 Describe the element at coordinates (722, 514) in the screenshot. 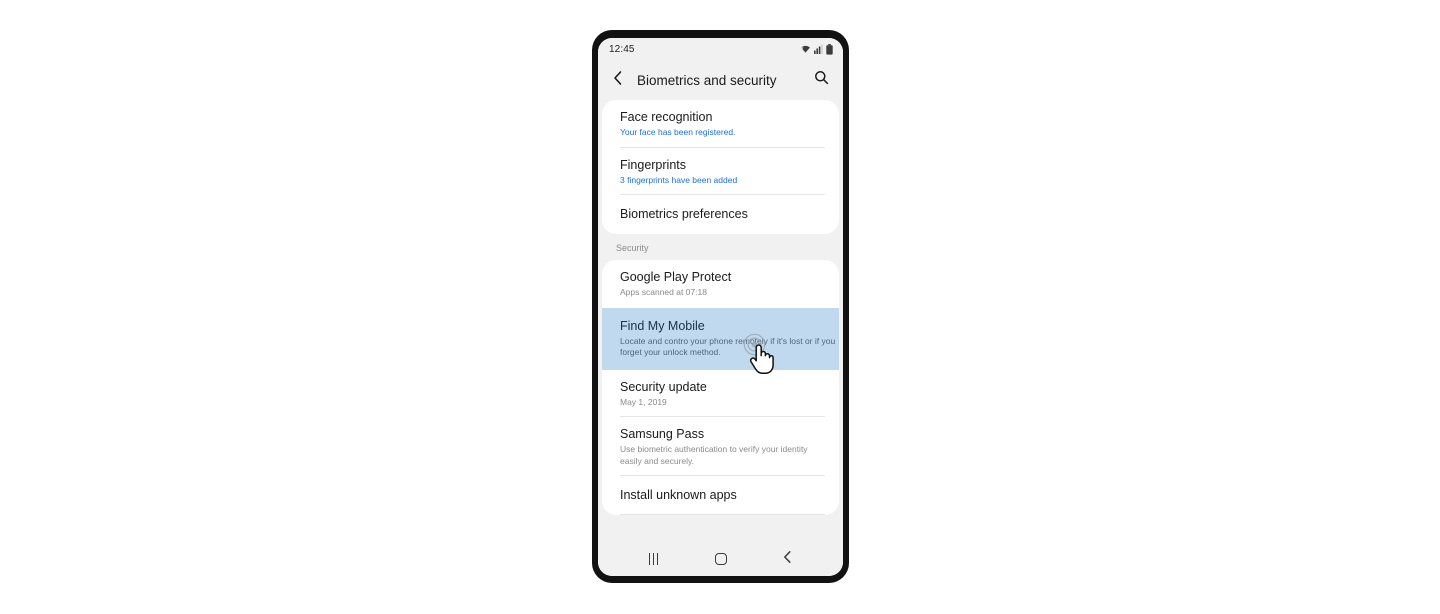

I see `row-divider` at that location.